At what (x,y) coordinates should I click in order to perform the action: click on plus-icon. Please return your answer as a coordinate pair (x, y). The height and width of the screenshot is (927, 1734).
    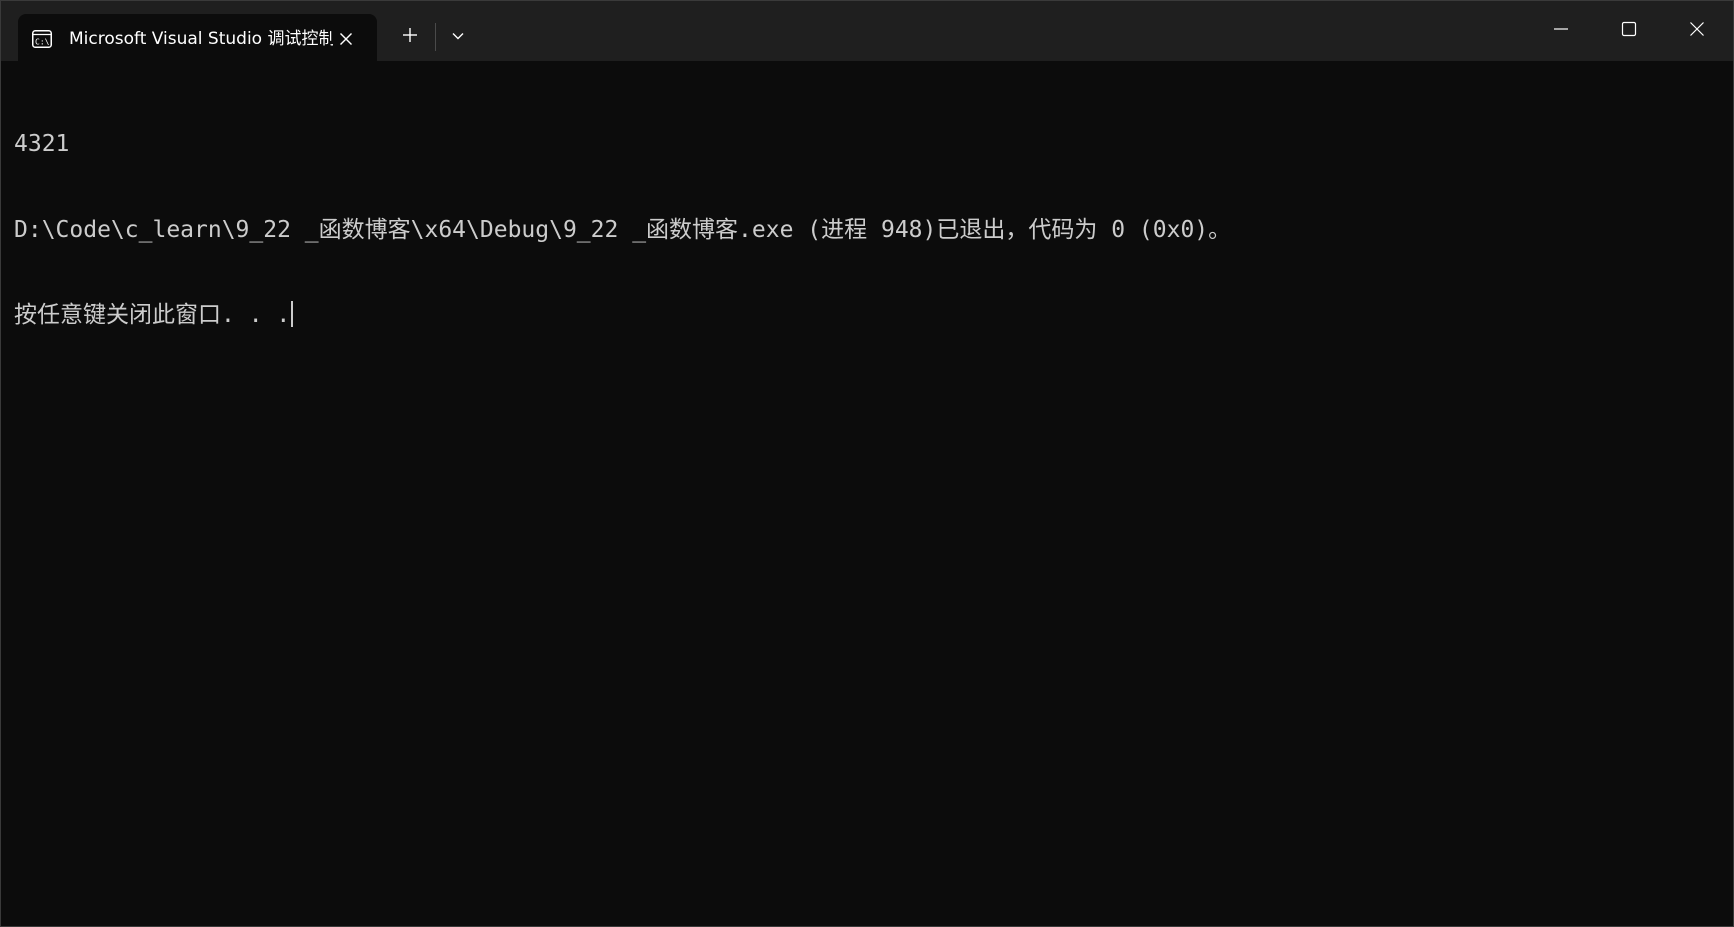
    Looking at the image, I should click on (410, 37).